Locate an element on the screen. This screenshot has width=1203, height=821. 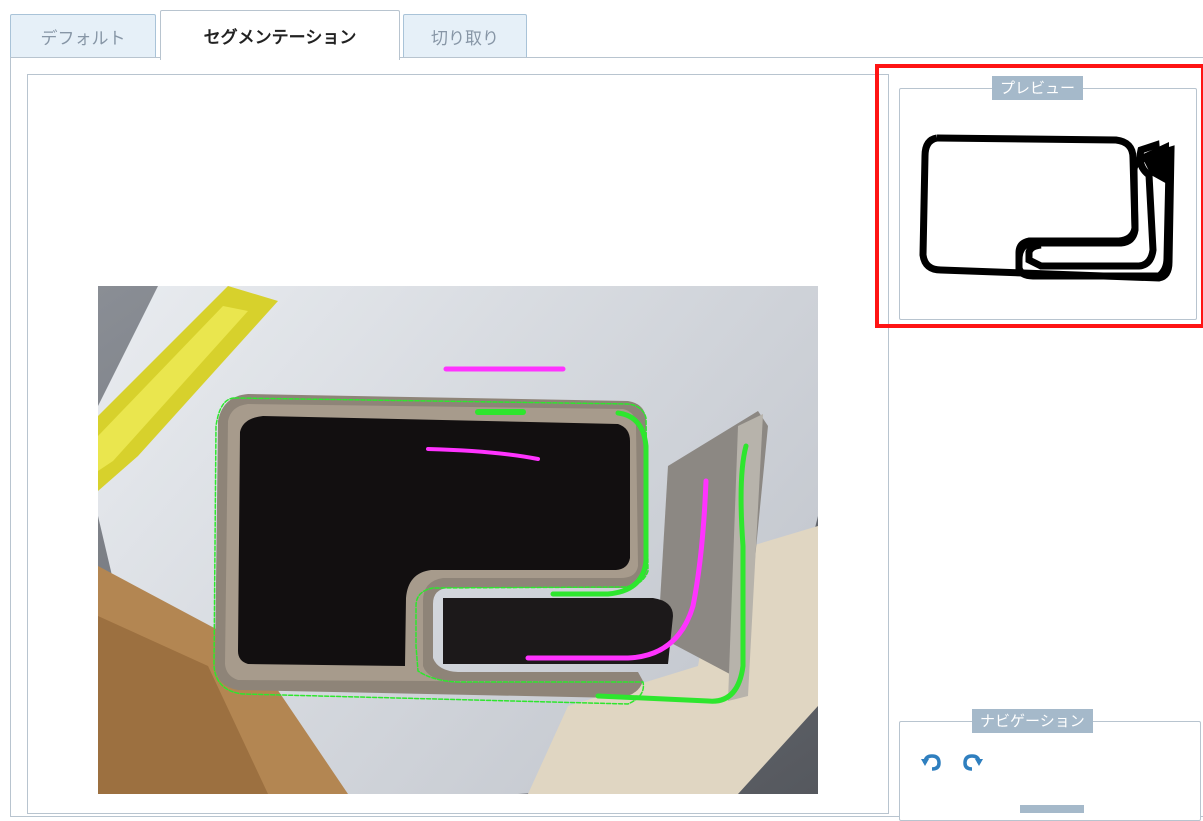
navigation-legend: ナビゲーション is located at coordinates (1032, 721).